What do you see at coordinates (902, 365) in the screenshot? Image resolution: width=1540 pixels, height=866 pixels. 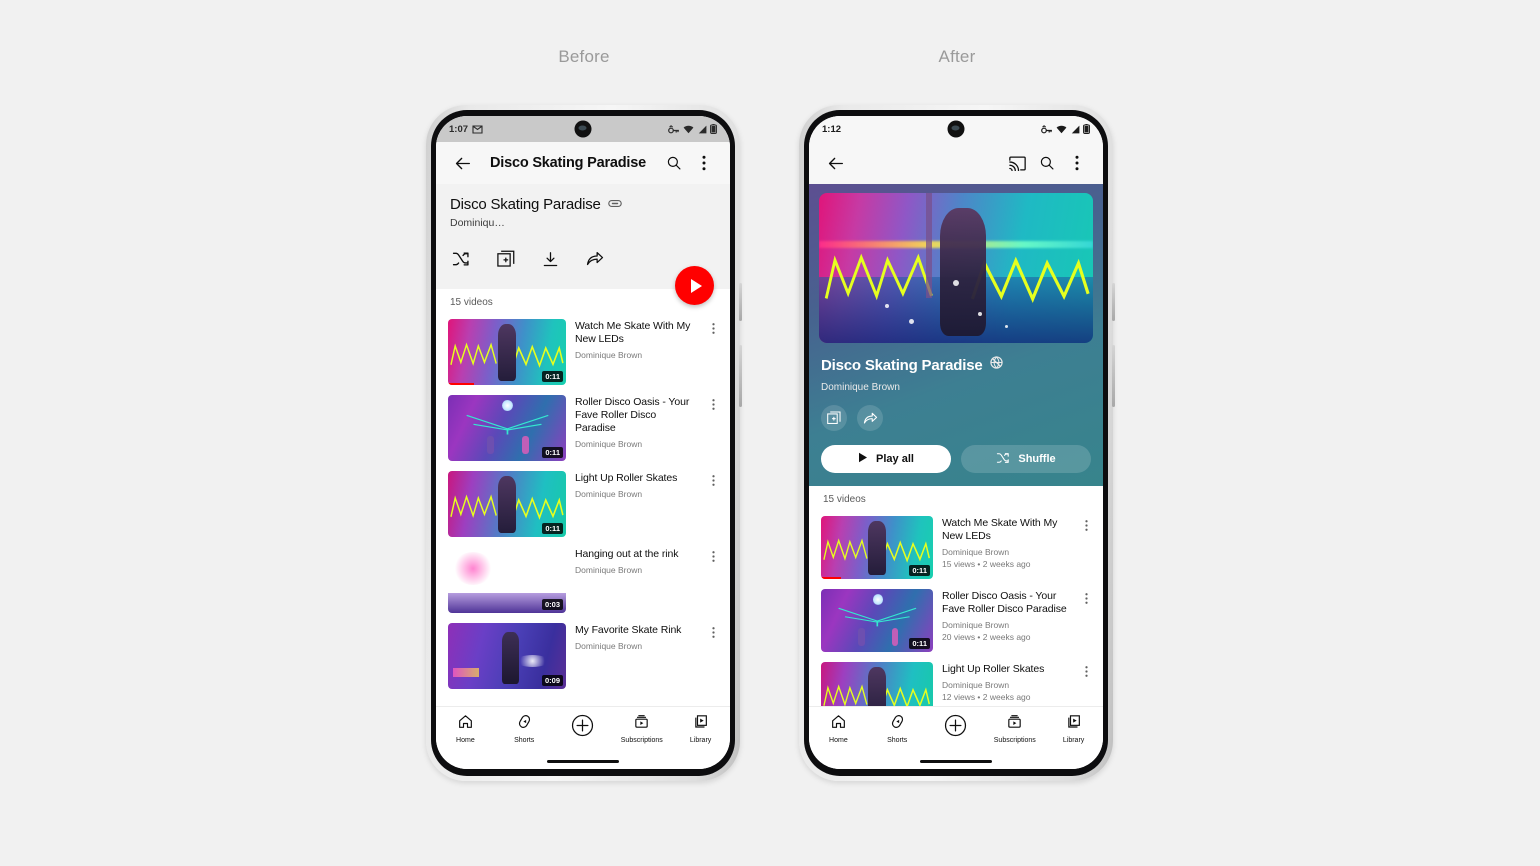 I see `hero-playlist-title: Disco Skating Paradise` at bounding box center [902, 365].